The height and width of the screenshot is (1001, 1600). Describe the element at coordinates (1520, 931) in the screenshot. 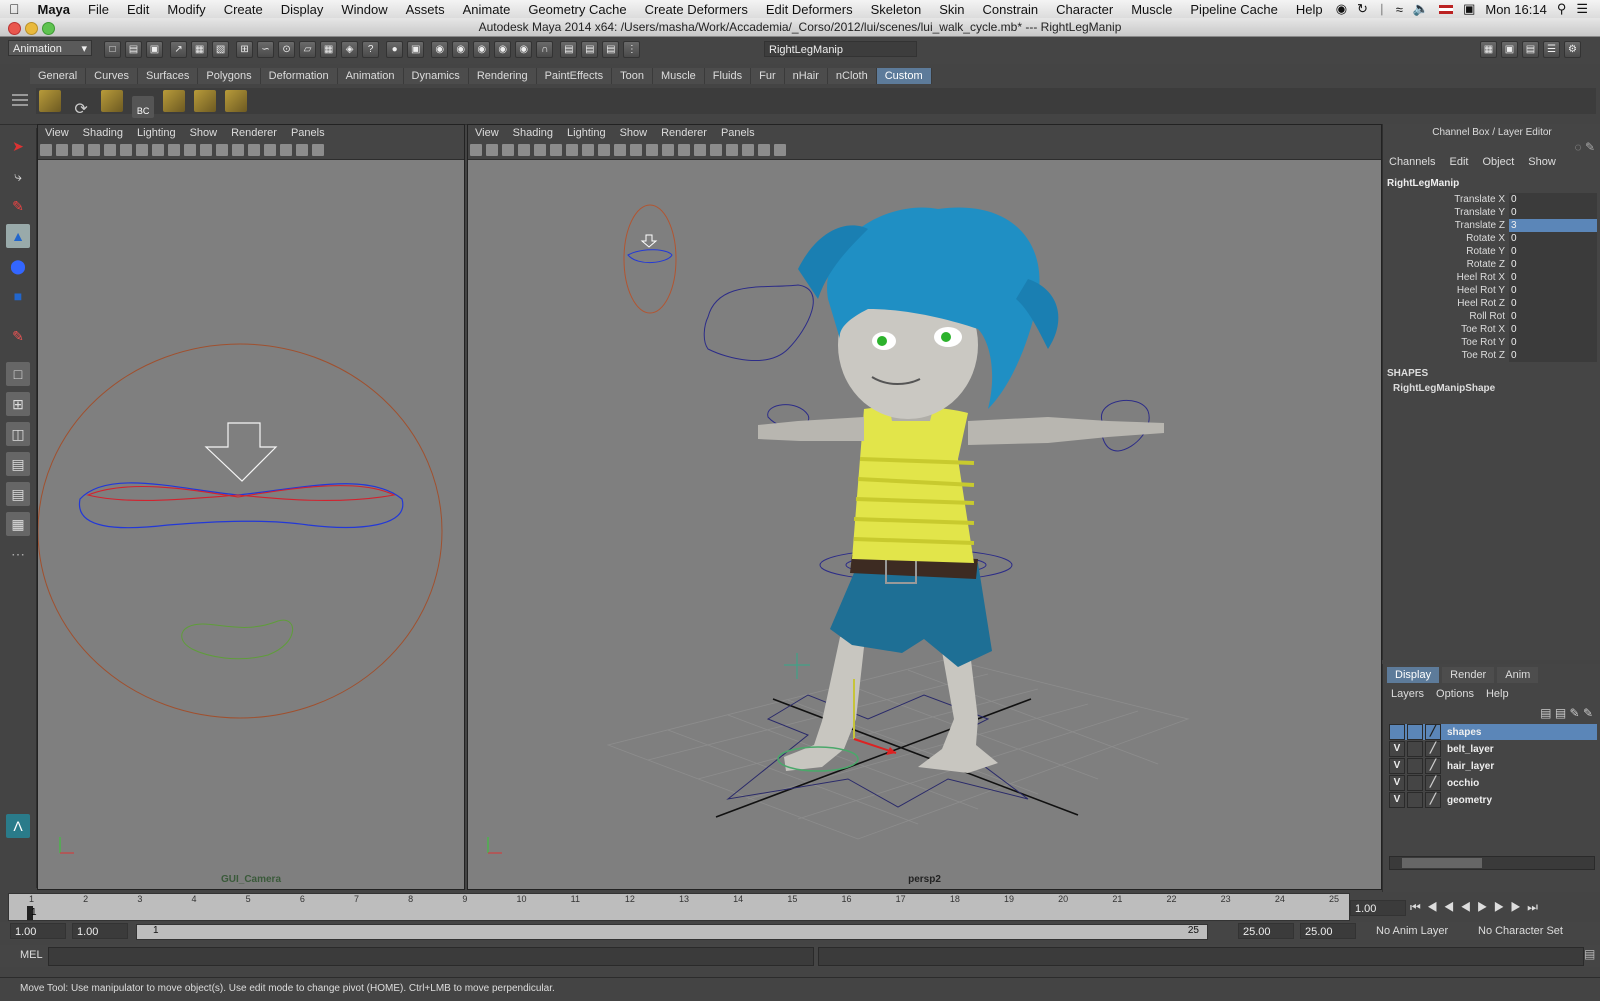

I see `character-set-dropdown: No Character Set` at that location.